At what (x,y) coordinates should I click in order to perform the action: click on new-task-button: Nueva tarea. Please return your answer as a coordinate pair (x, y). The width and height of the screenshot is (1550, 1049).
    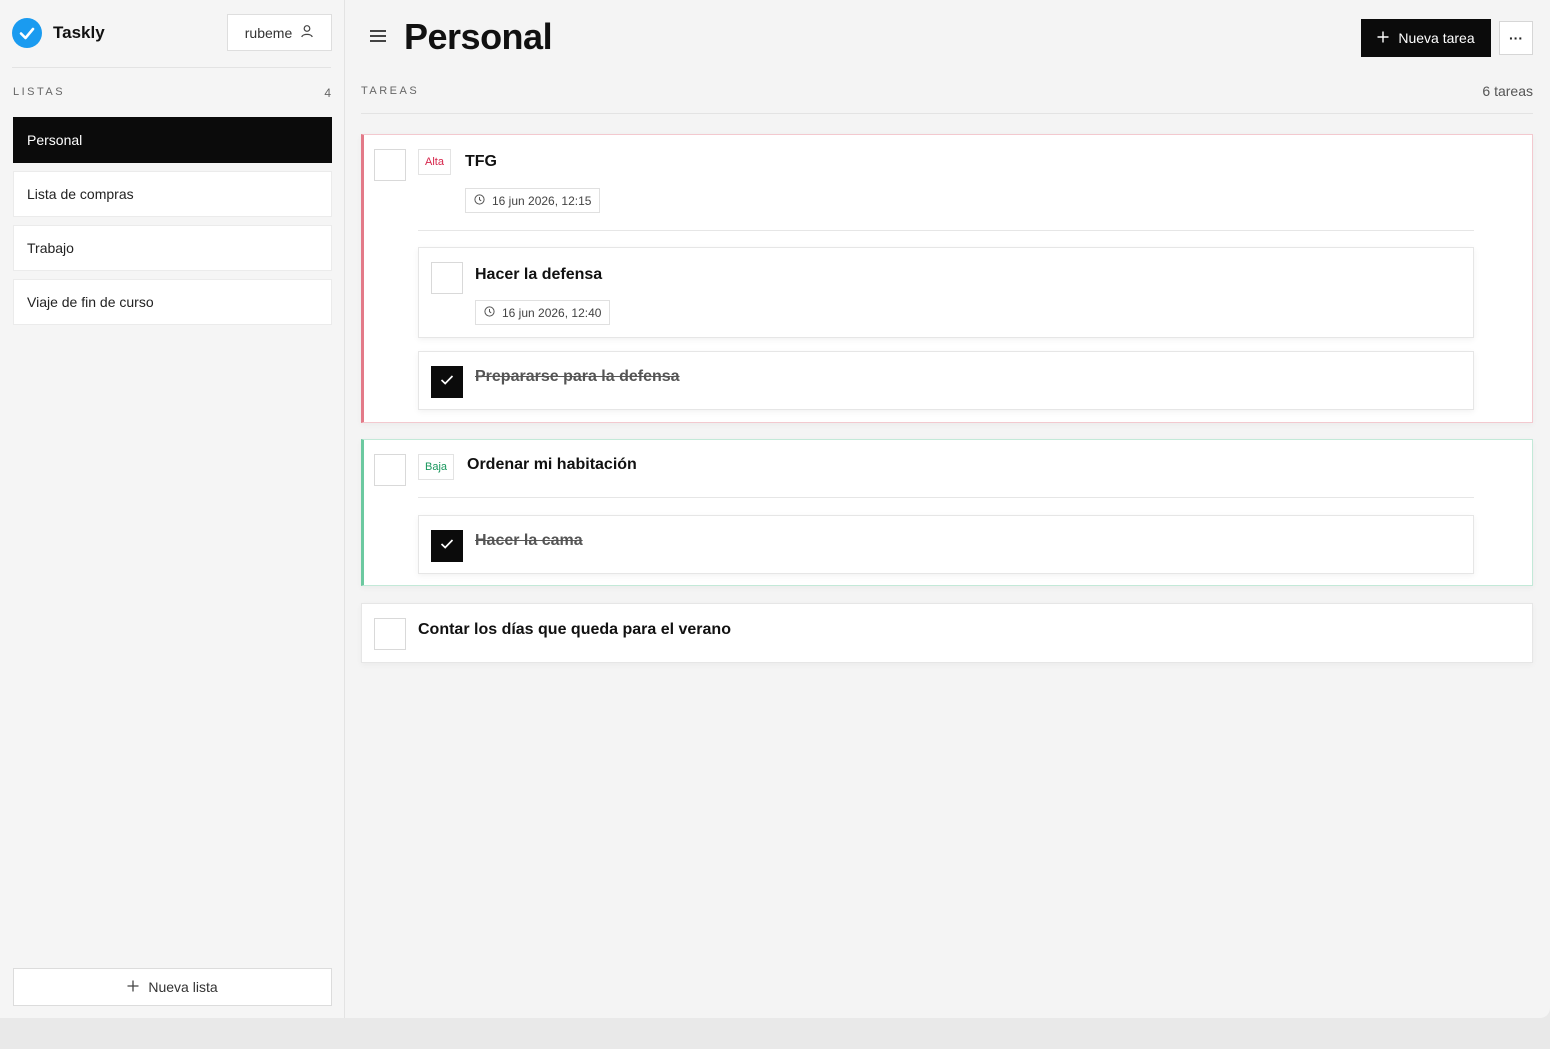
    Looking at the image, I should click on (1426, 38).